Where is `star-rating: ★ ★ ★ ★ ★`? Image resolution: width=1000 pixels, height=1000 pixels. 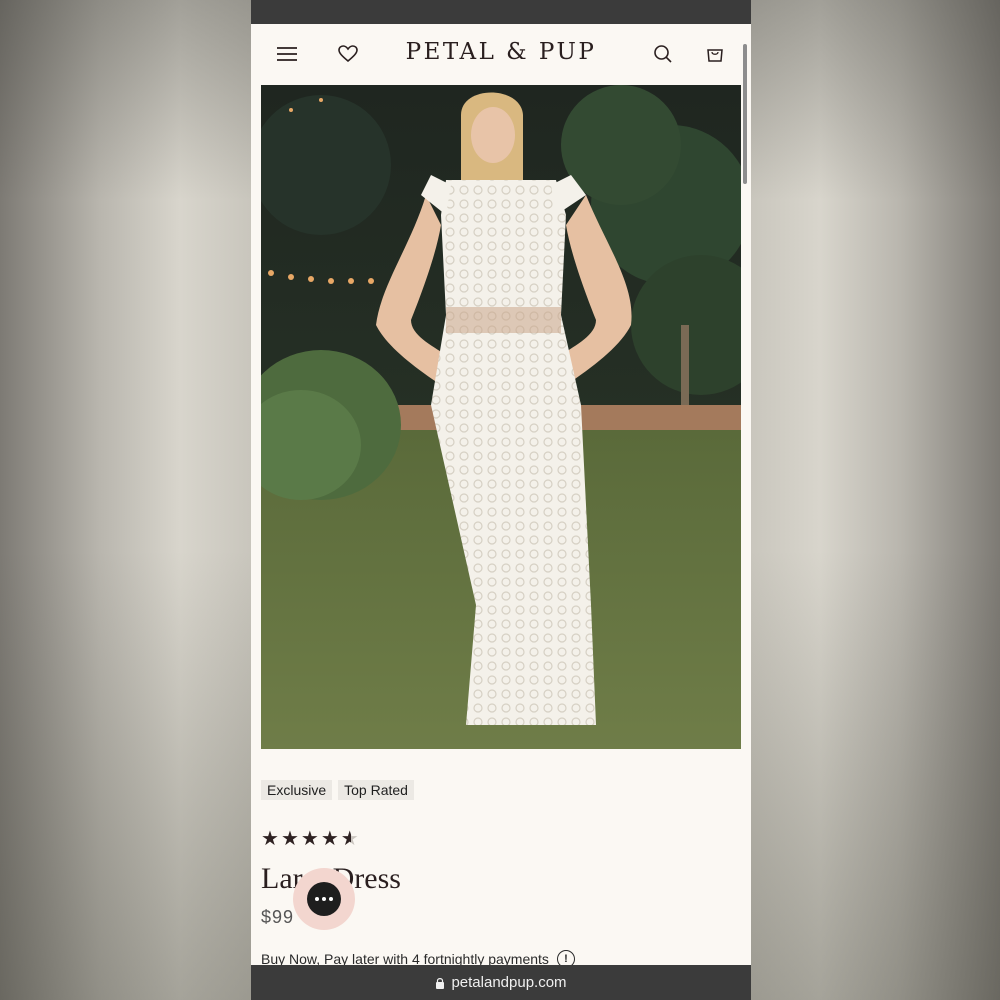 star-rating: ★ ★ ★ ★ ★ is located at coordinates (310, 839).